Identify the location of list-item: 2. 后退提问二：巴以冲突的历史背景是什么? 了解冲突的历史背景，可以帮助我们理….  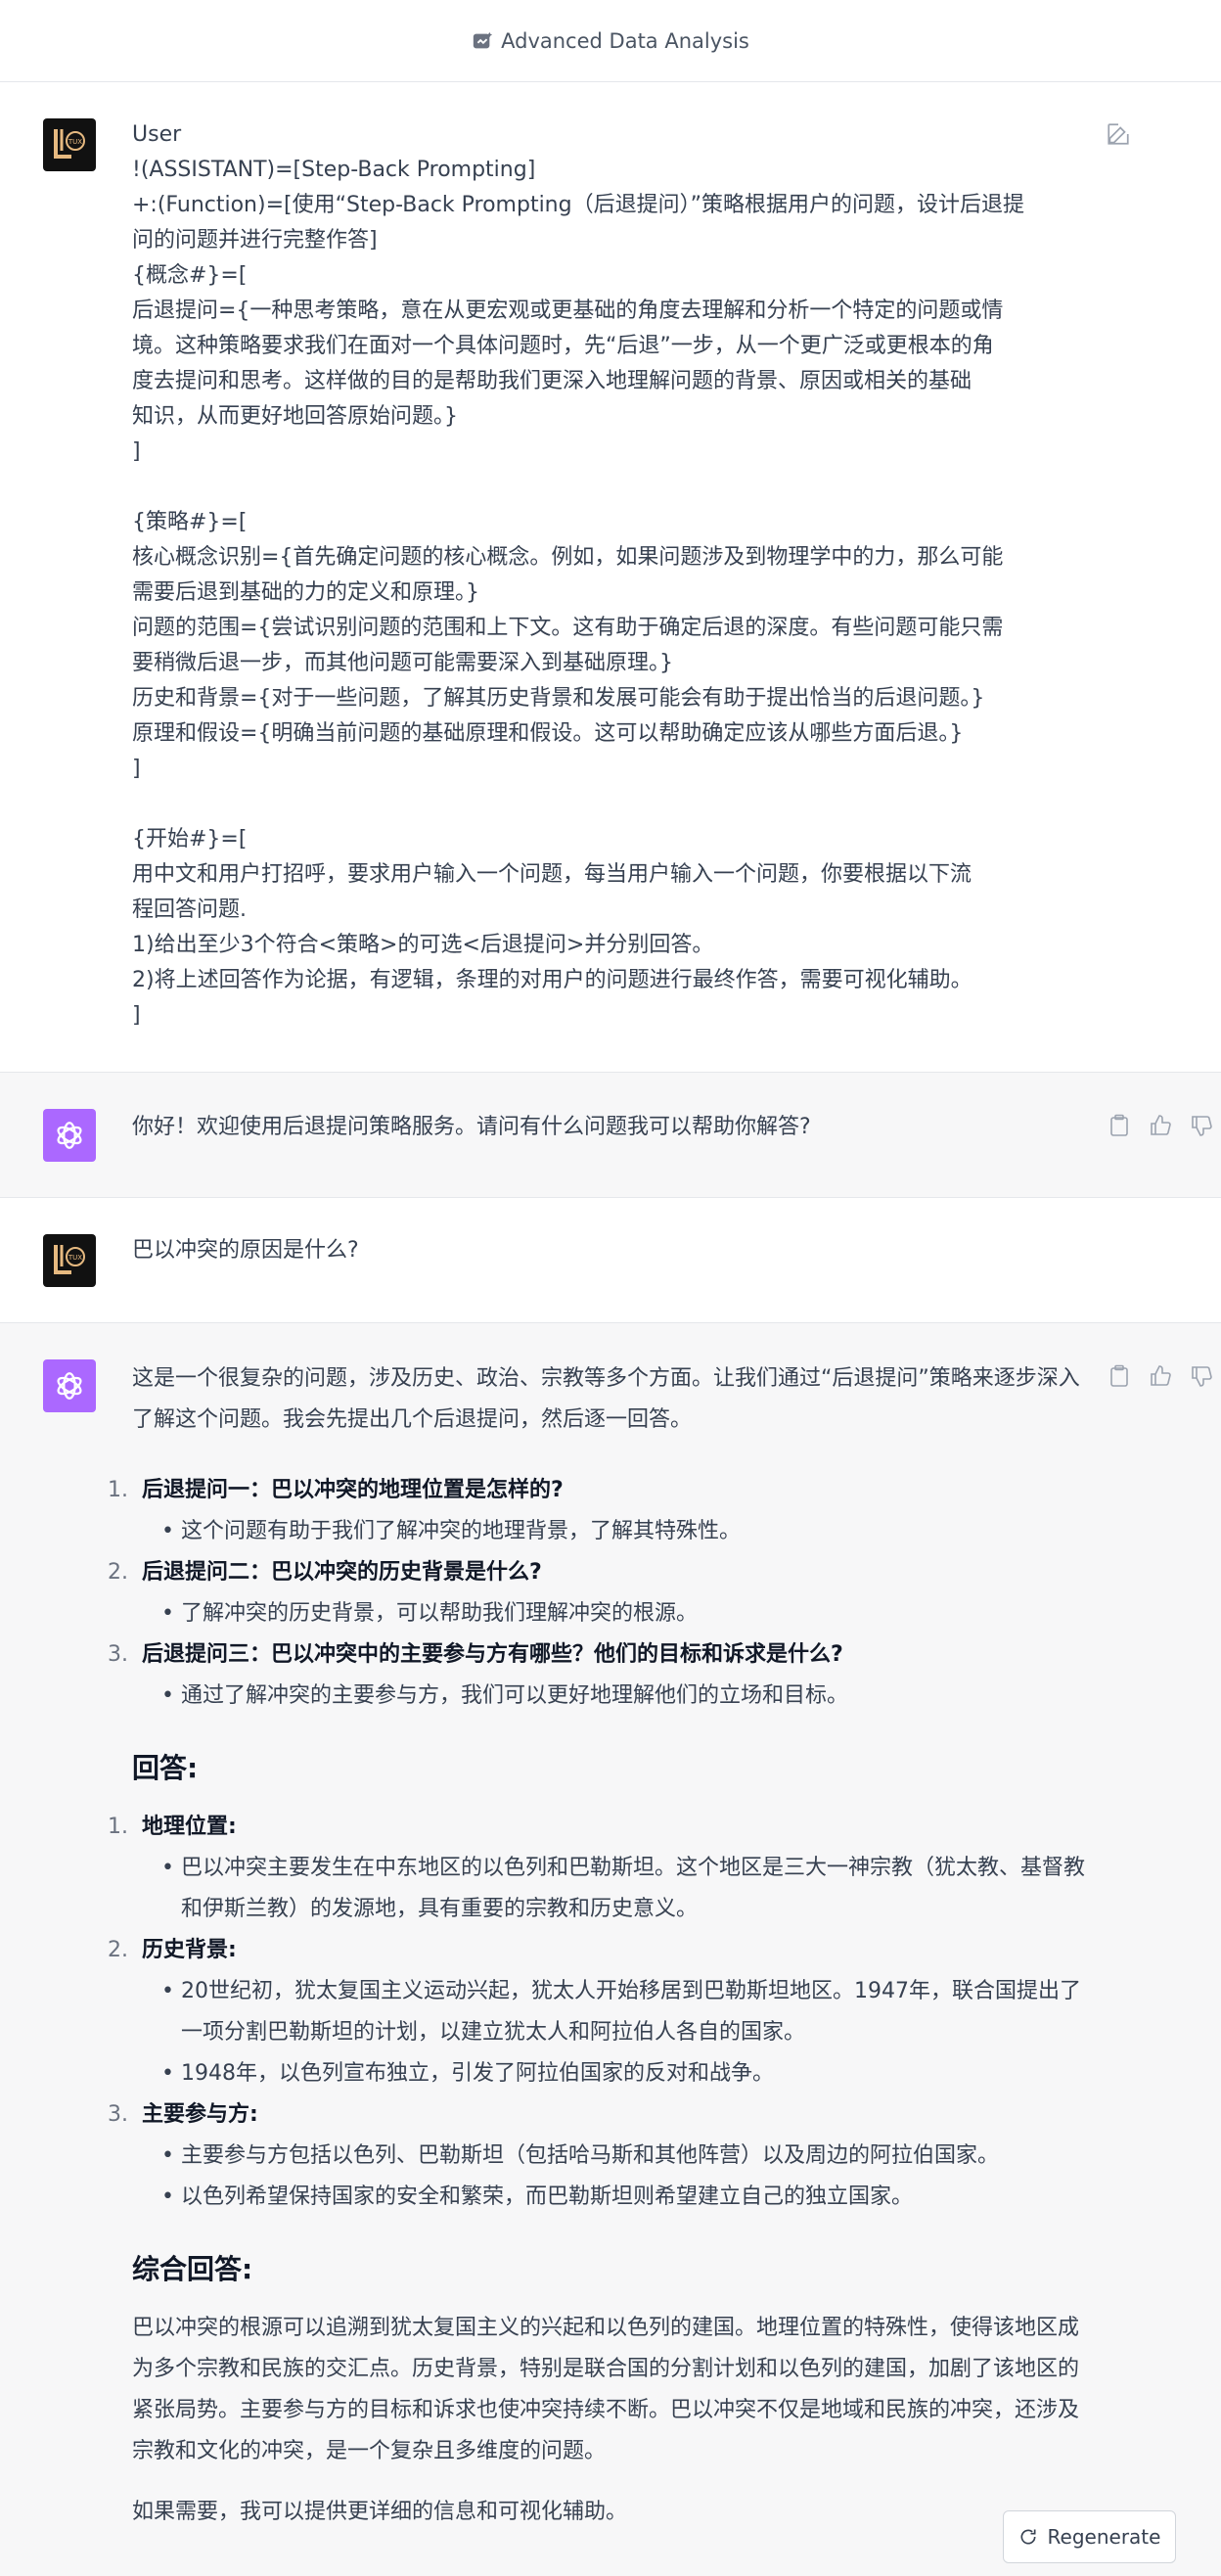
(599, 1593).